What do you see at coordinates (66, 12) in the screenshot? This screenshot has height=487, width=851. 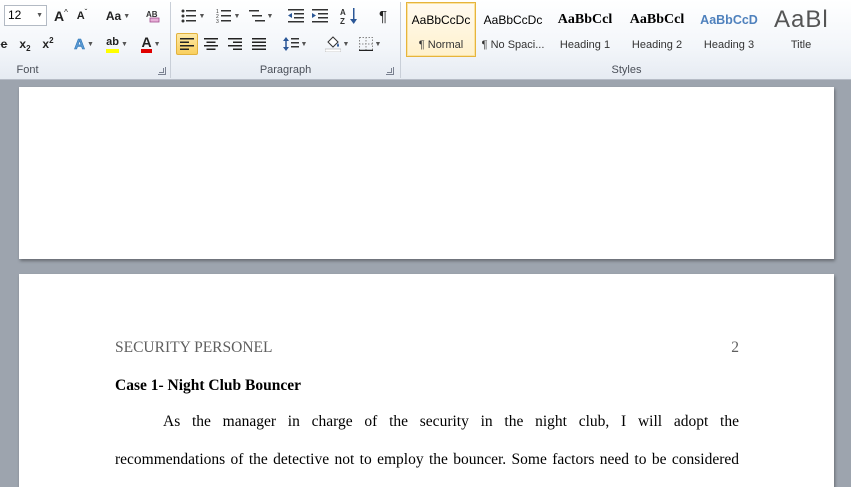 I see `caret-up-icon: ^` at bounding box center [66, 12].